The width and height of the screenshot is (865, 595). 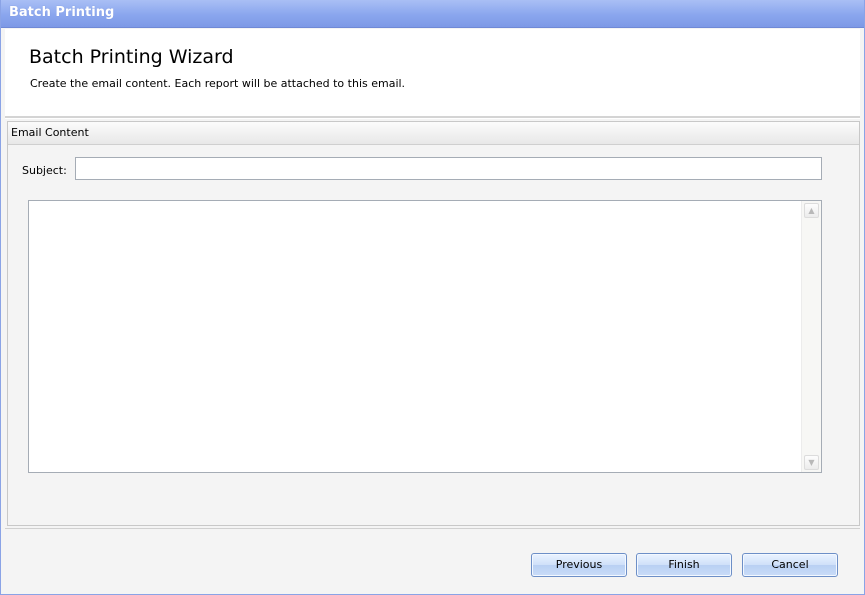 What do you see at coordinates (448, 168) in the screenshot?
I see `subject-input` at bounding box center [448, 168].